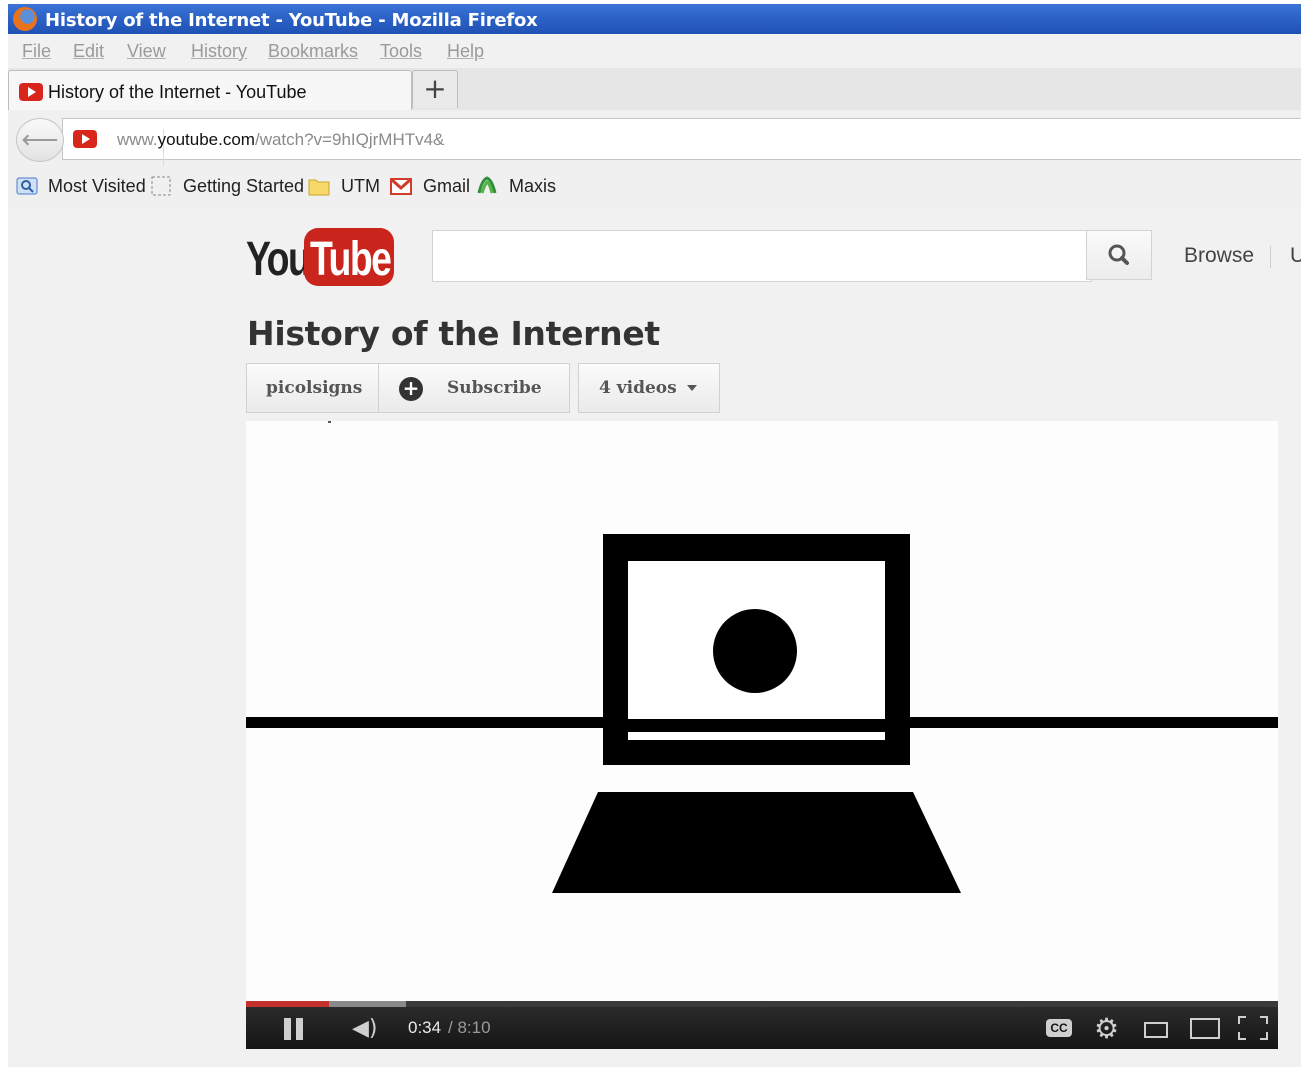 Image resolution: width=1301 pixels, height=1067 pixels. I want to click on bookmark-most-visited: Most Visited, so click(97, 186).